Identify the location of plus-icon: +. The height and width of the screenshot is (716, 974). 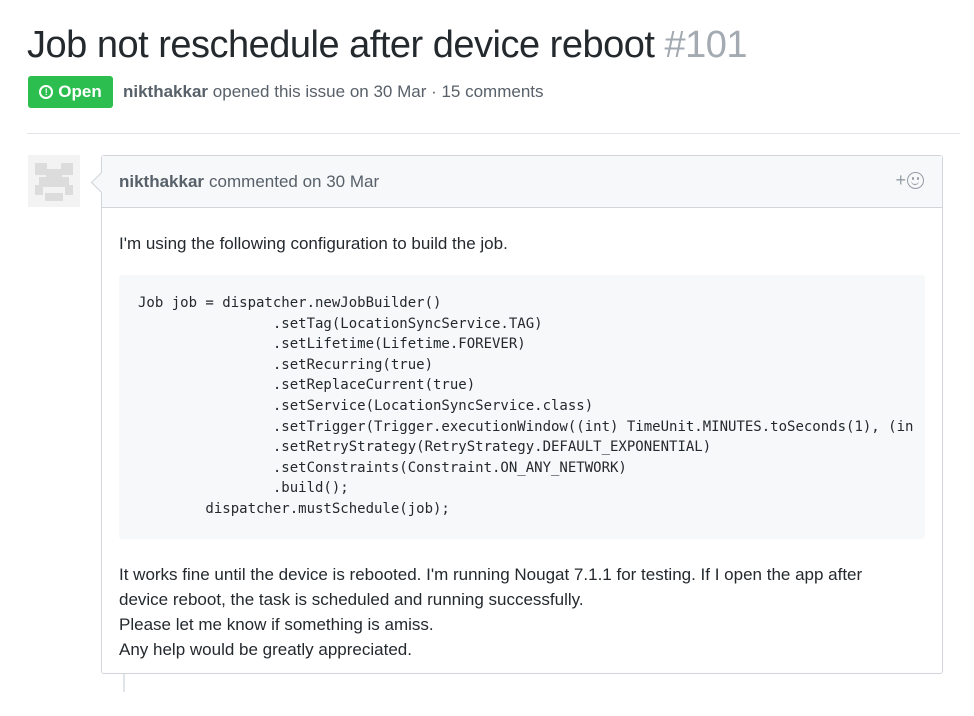
(900, 180).